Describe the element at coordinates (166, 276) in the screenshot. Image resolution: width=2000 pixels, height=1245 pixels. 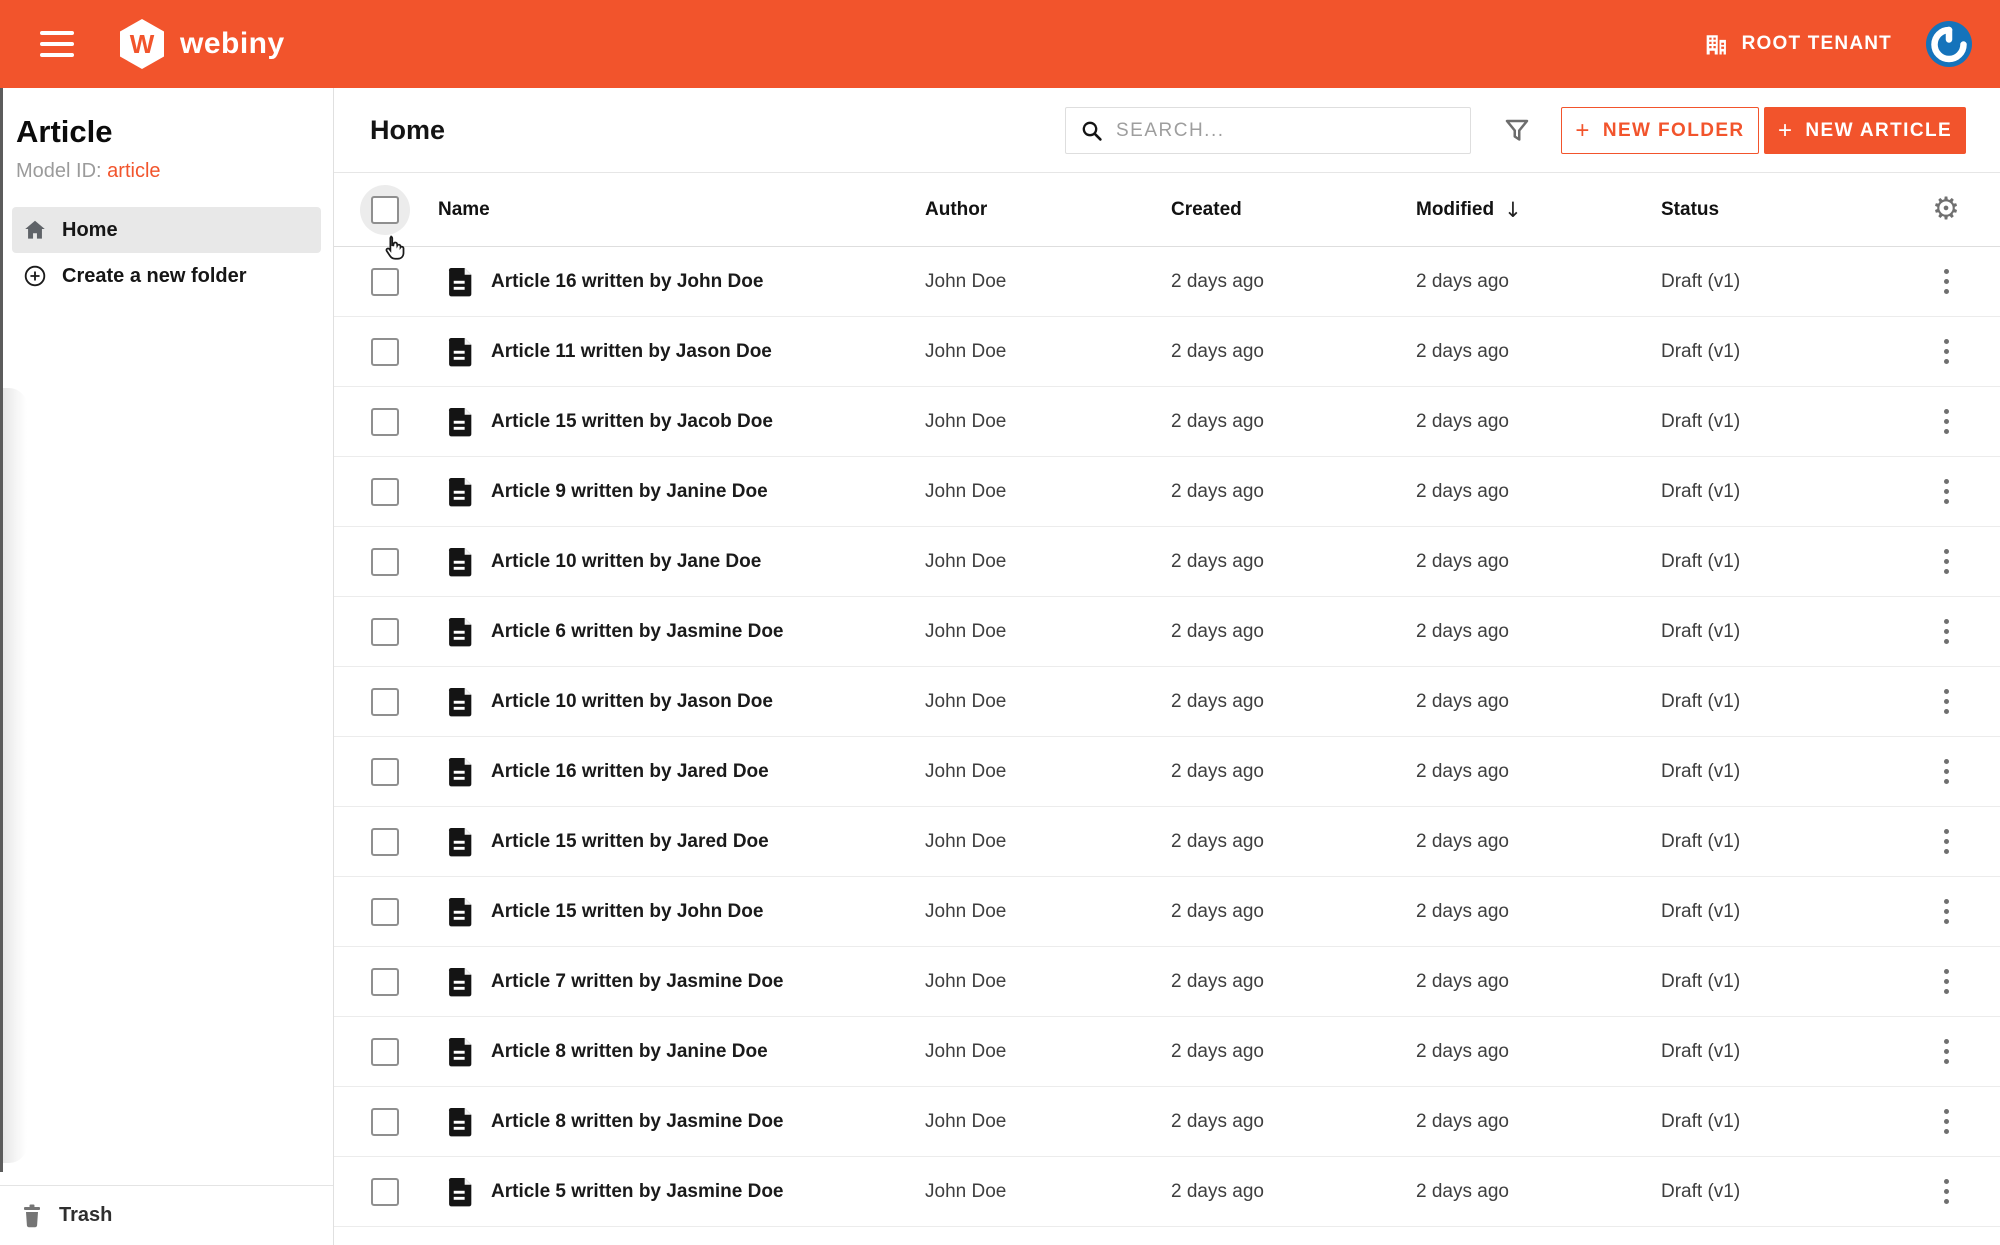
I see `sidebar-item-create-folder: Create a new folder` at that location.